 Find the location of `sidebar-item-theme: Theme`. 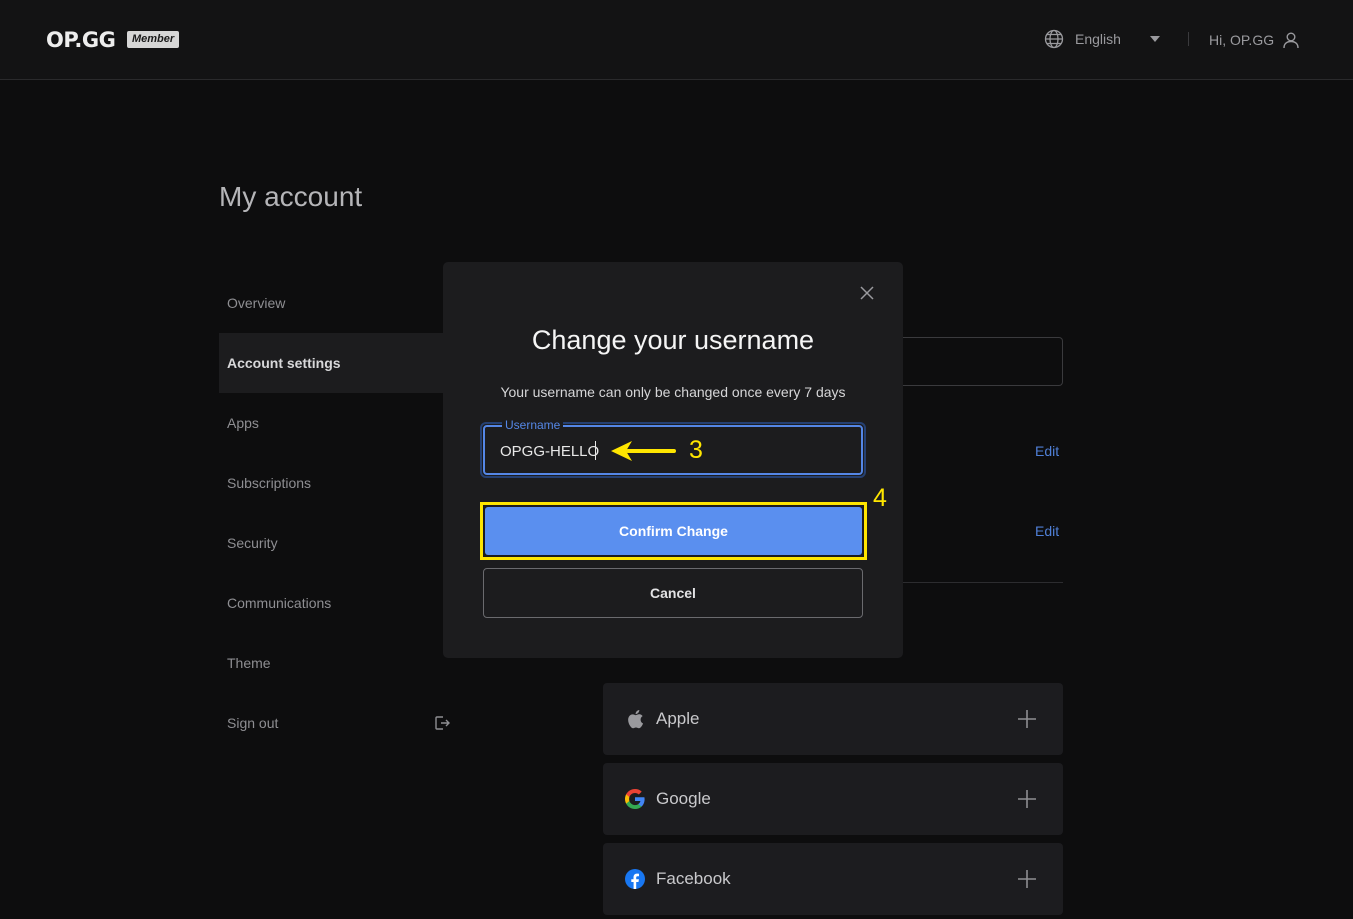

sidebar-item-theme: Theme is located at coordinates (339, 663).